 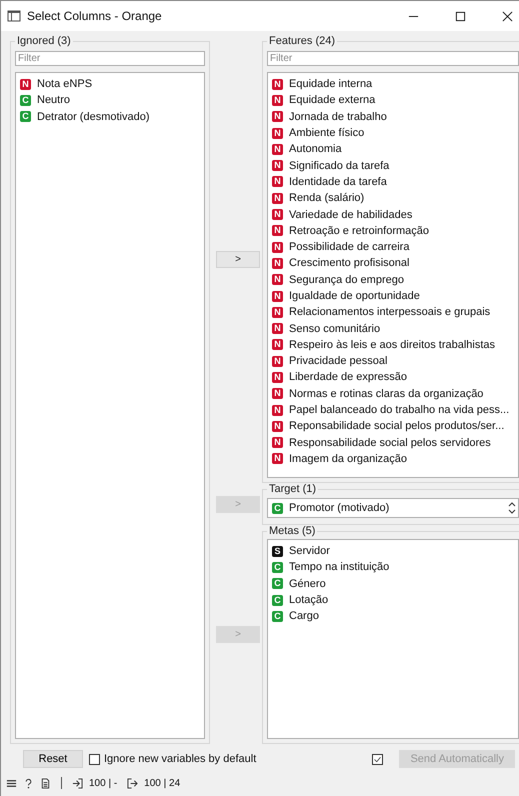 What do you see at coordinates (238, 259) in the screenshot?
I see `move-button: >` at bounding box center [238, 259].